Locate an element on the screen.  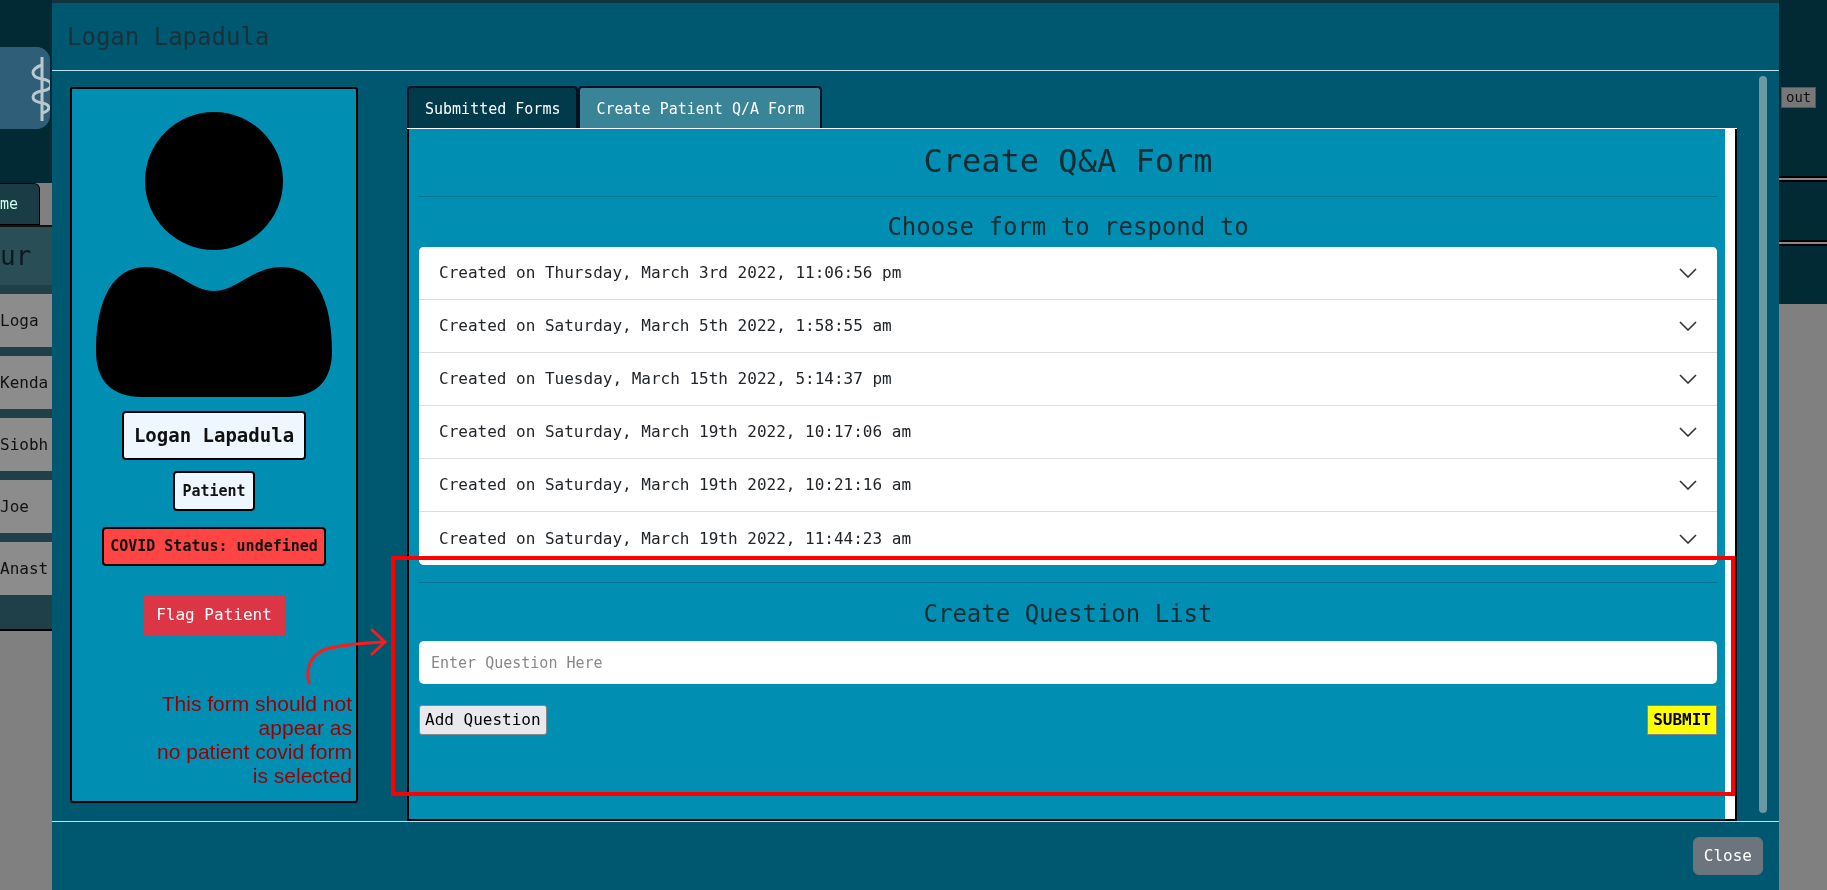
flag-patient-button: Flag Patient is located at coordinates (214, 614).